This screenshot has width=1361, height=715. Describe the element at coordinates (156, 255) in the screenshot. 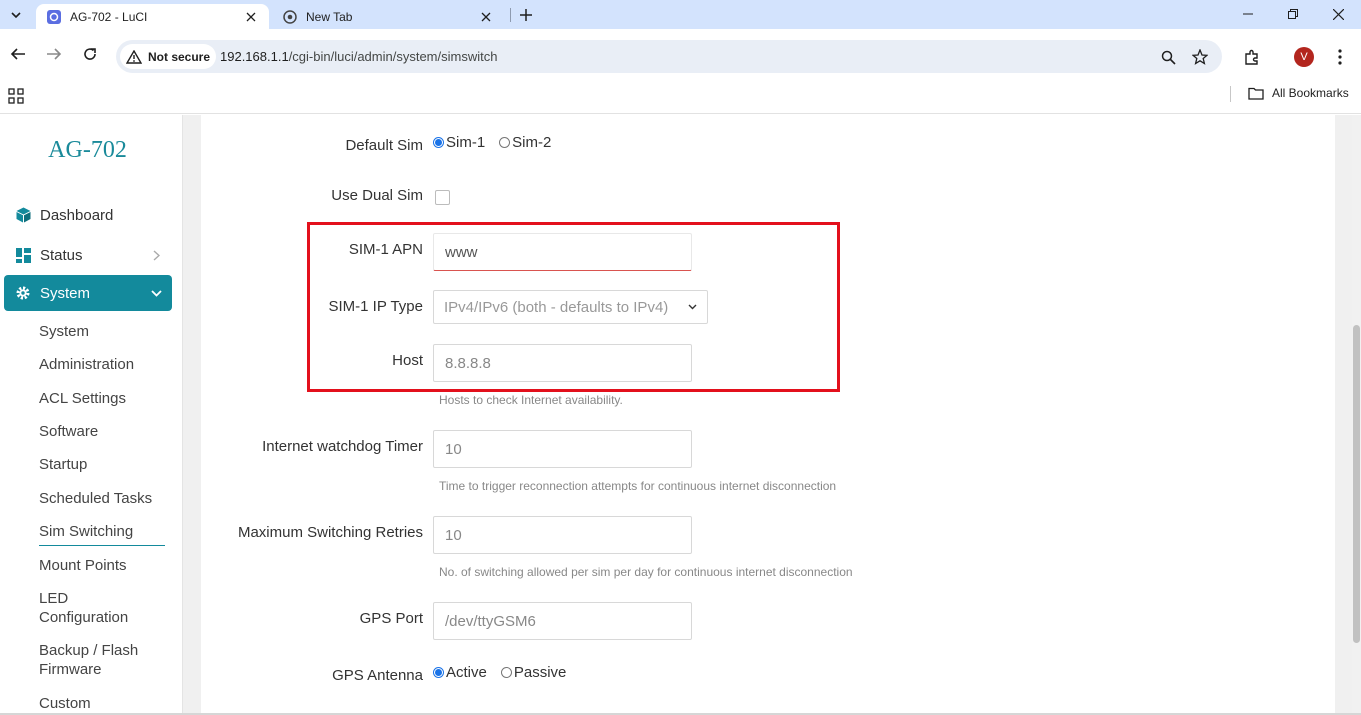

I see `chevron-right-icon` at that location.